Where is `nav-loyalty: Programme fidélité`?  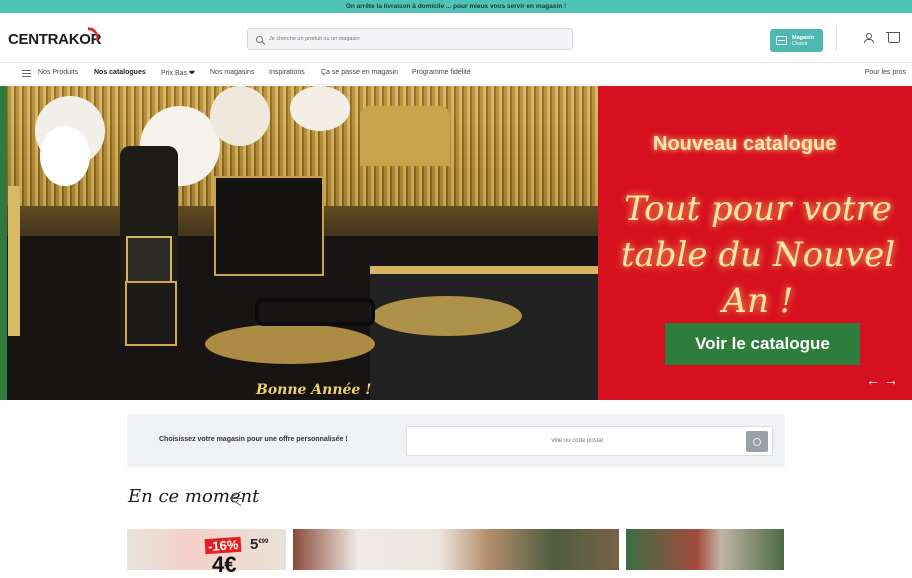 nav-loyalty: Programme fidélité is located at coordinates (441, 72).